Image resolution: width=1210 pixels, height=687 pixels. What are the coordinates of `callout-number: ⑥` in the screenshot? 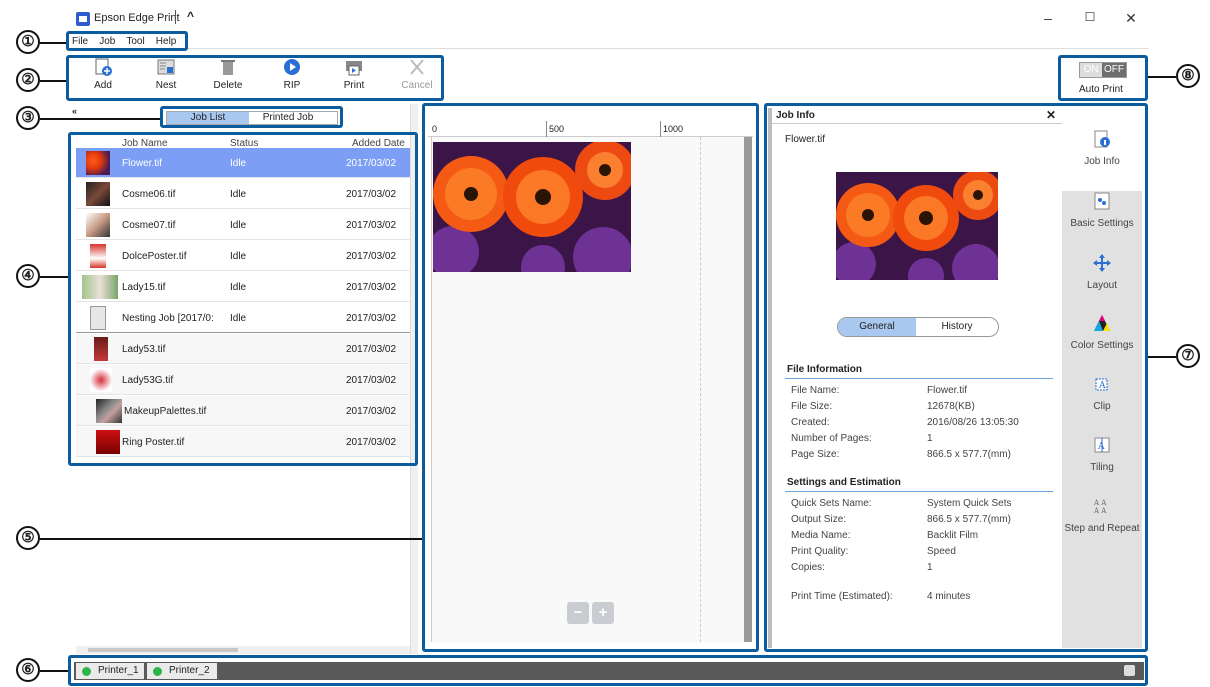 It's located at (28, 670).